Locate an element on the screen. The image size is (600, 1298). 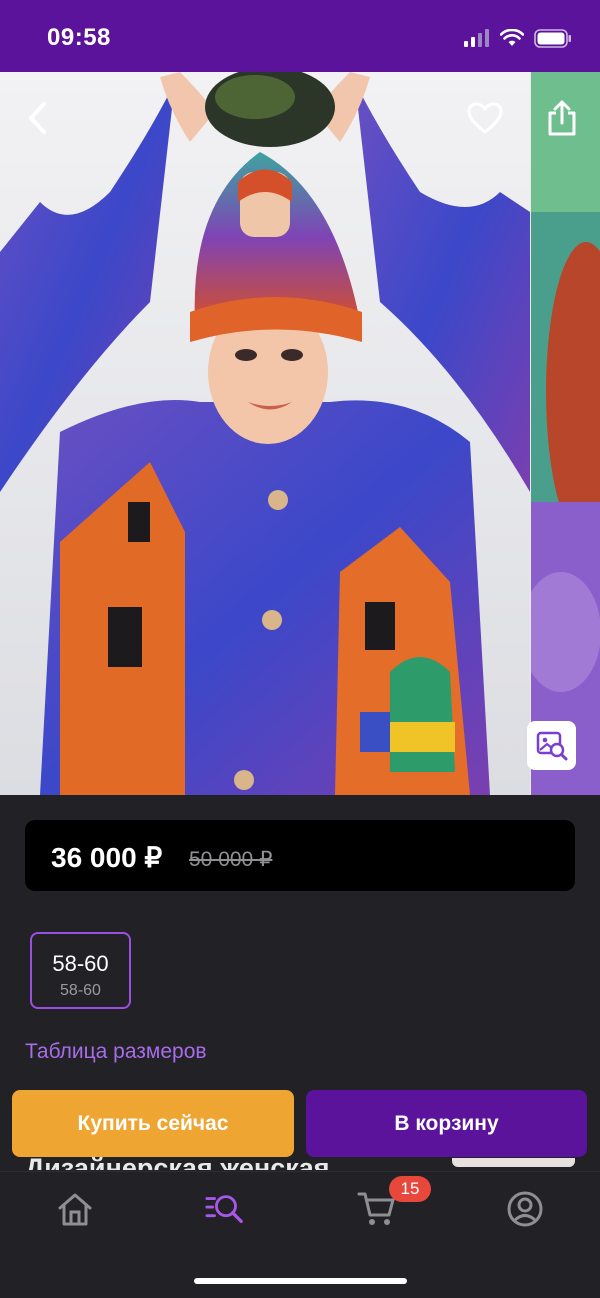
image-search-button is located at coordinates (551, 745).